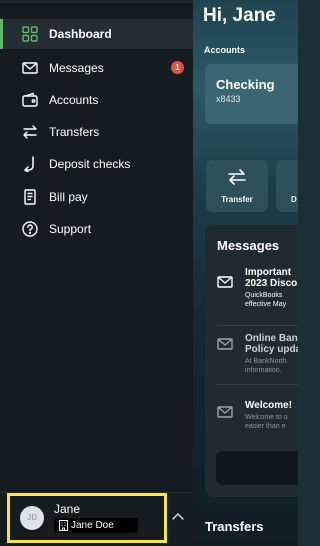 This screenshot has height=546, width=320. What do you see at coordinates (30, 229) in the screenshot?
I see `help-circle-icon` at bounding box center [30, 229].